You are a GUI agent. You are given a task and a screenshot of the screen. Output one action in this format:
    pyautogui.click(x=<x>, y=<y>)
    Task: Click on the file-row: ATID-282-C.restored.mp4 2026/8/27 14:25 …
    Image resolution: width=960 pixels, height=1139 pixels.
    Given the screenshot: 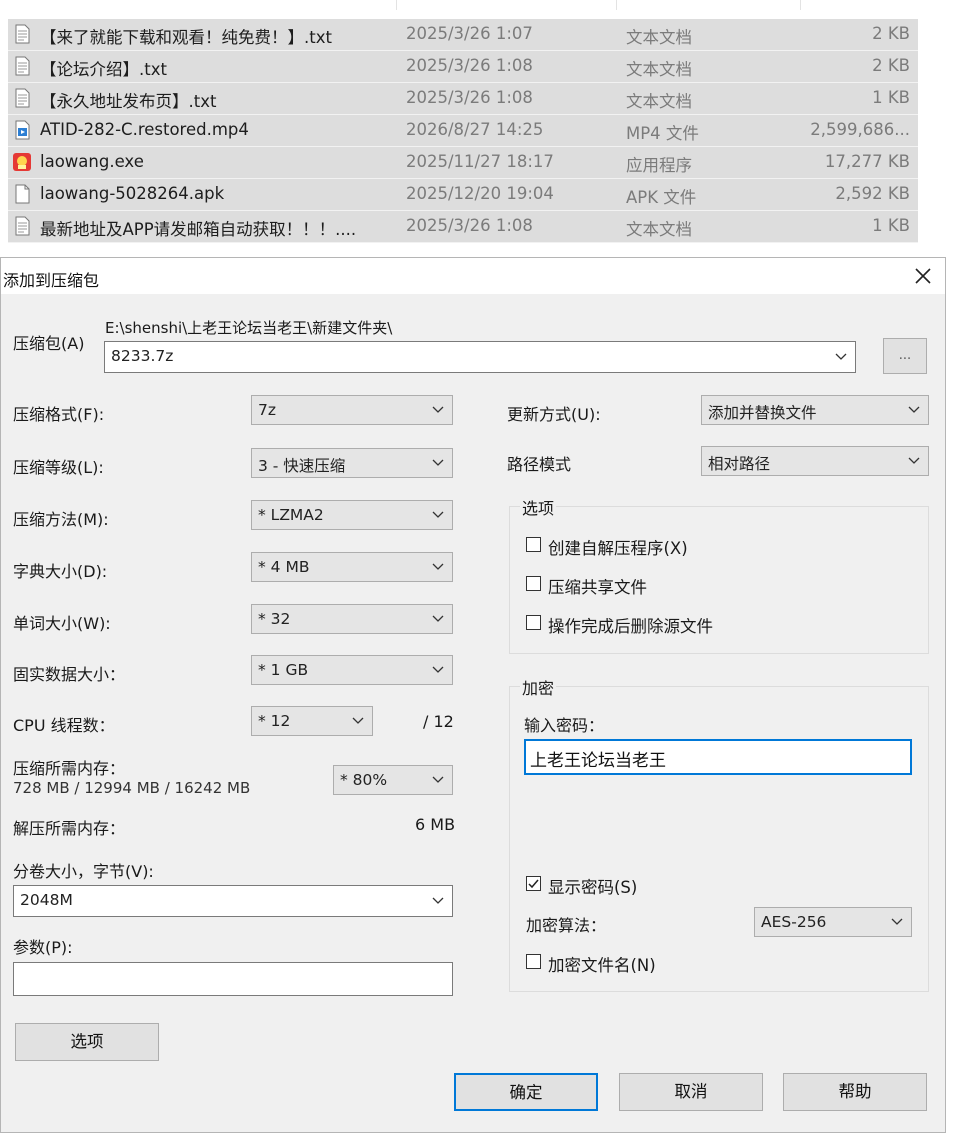 What is the action you would take?
    pyautogui.click(x=463, y=131)
    